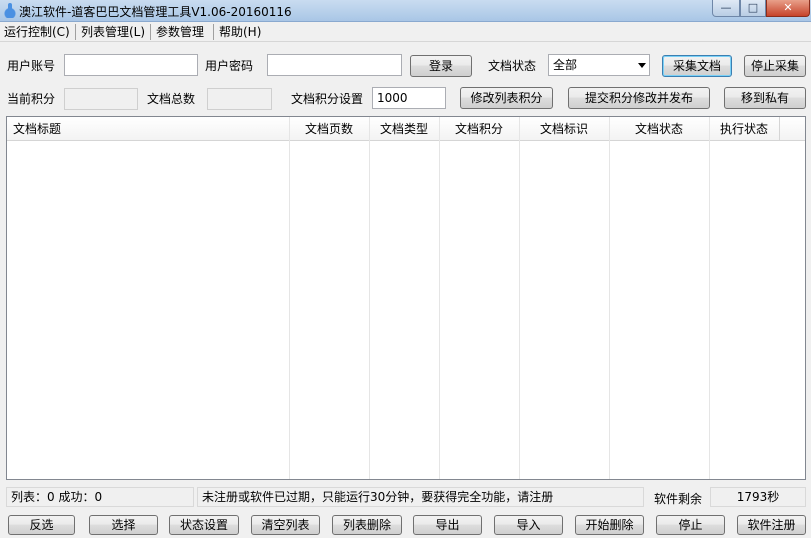 The image size is (811, 538). I want to click on export-button: 导出, so click(447, 525).